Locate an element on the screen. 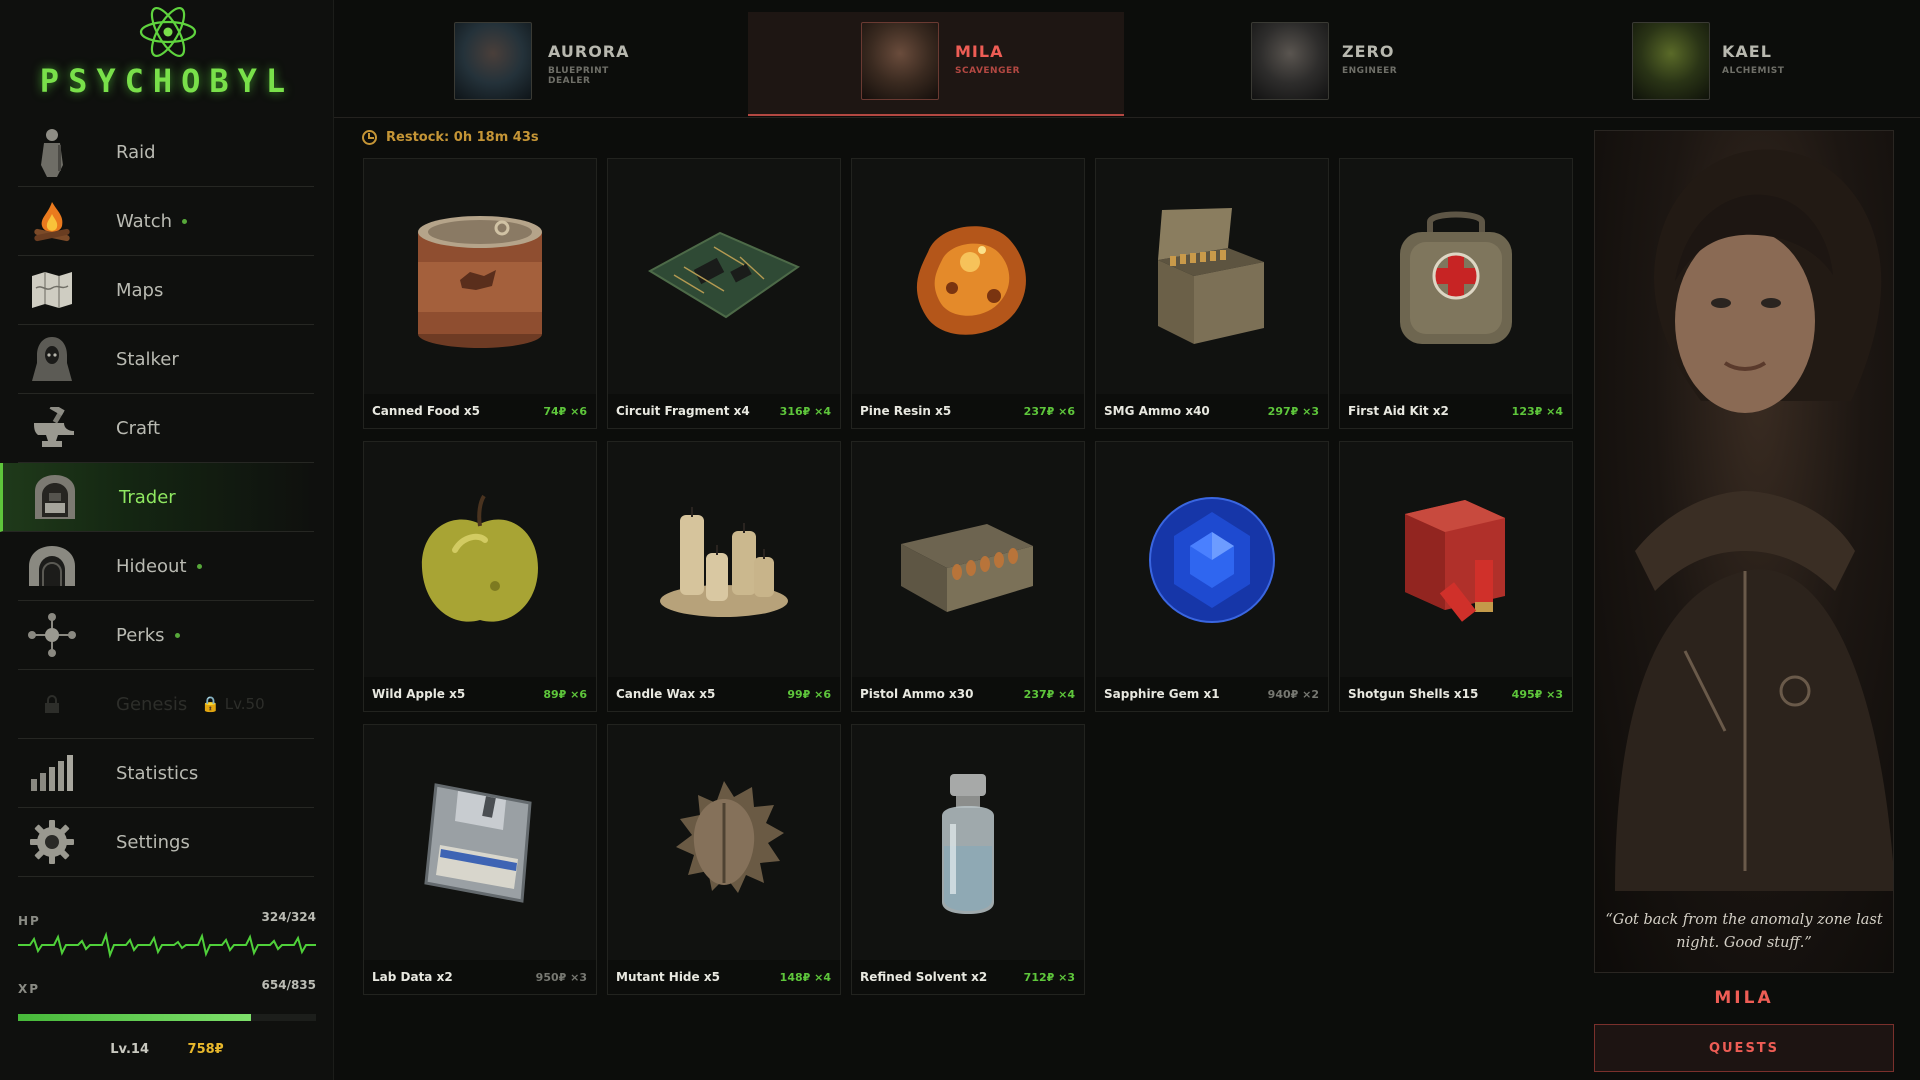 The height and width of the screenshot is (1080, 1920). item-footer: Lab Data x2 950₽ ×3 is located at coordinates (480, 977).